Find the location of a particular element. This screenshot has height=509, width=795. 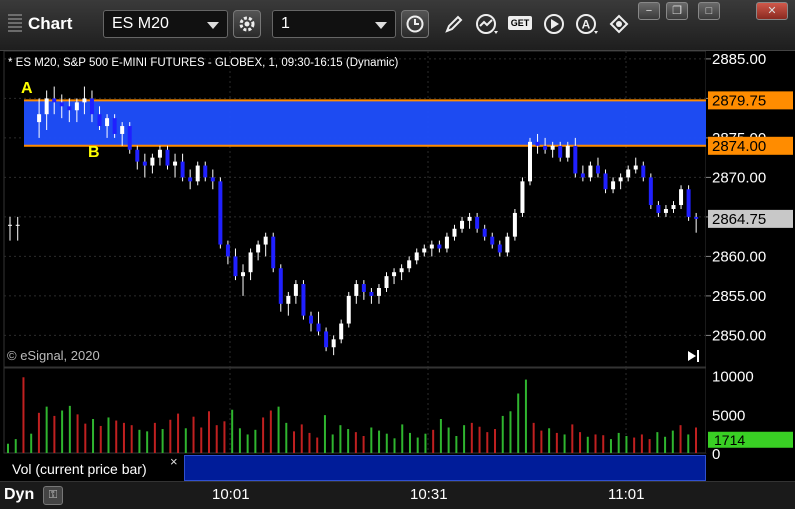

close-icon: ✕ is located at coordinates (772, 11).